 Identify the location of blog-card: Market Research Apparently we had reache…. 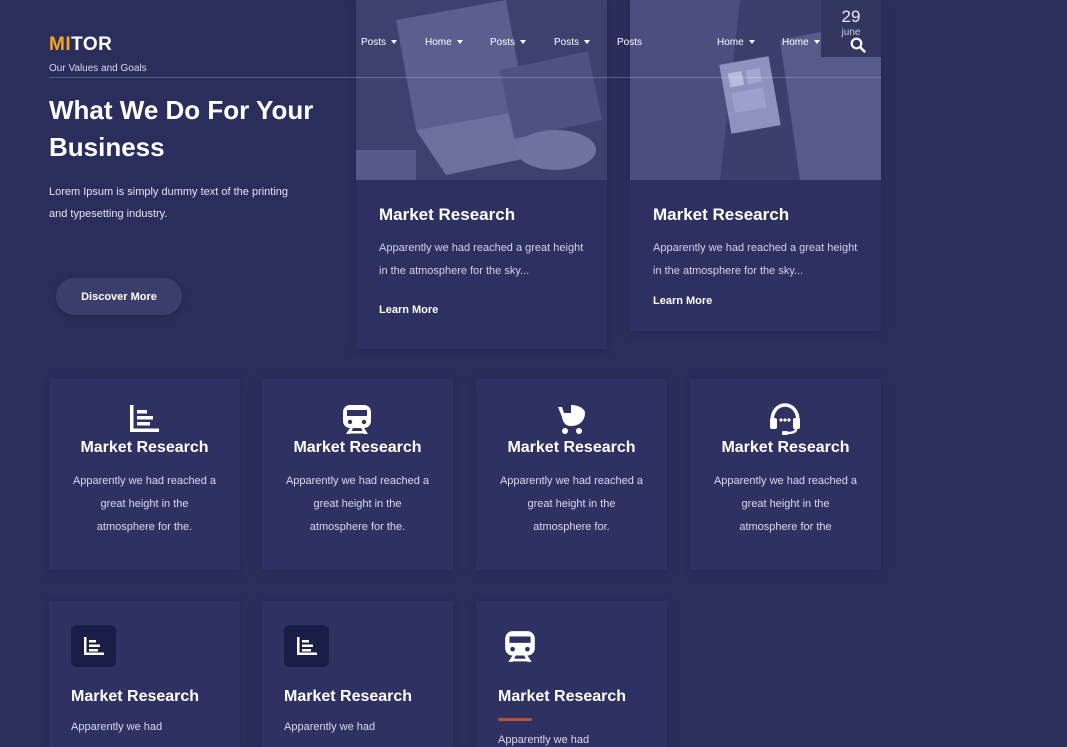
(481, 174).